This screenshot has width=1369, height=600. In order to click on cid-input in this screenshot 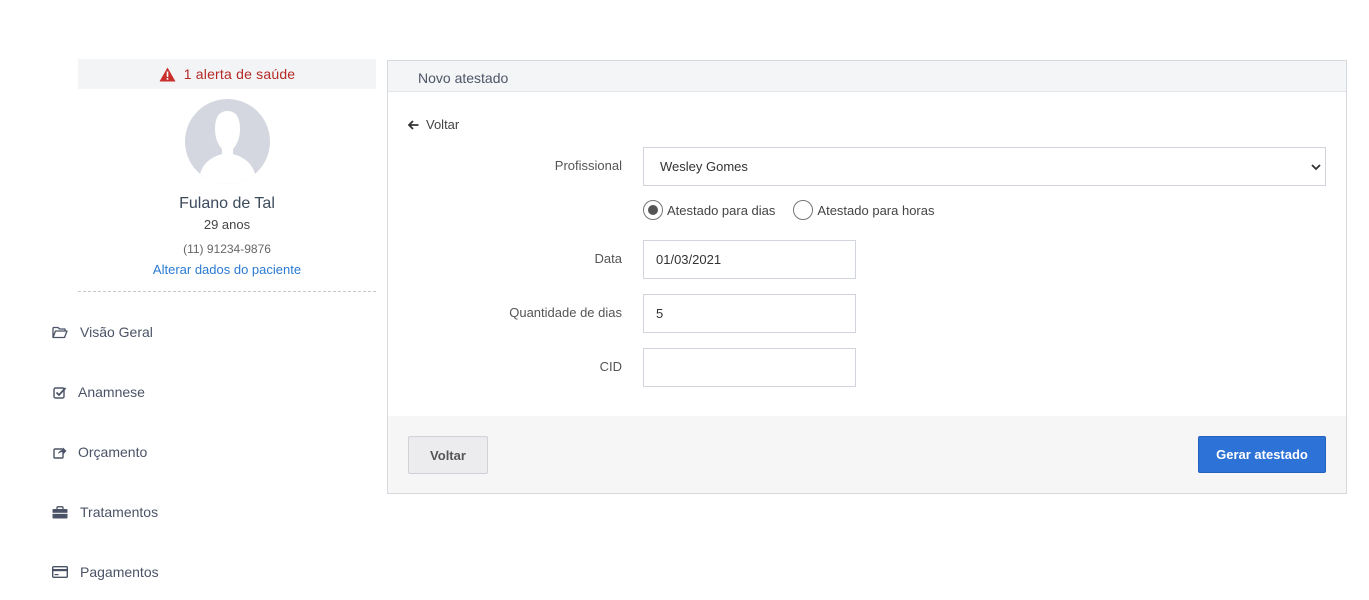, I will do `click(749, 367)`.